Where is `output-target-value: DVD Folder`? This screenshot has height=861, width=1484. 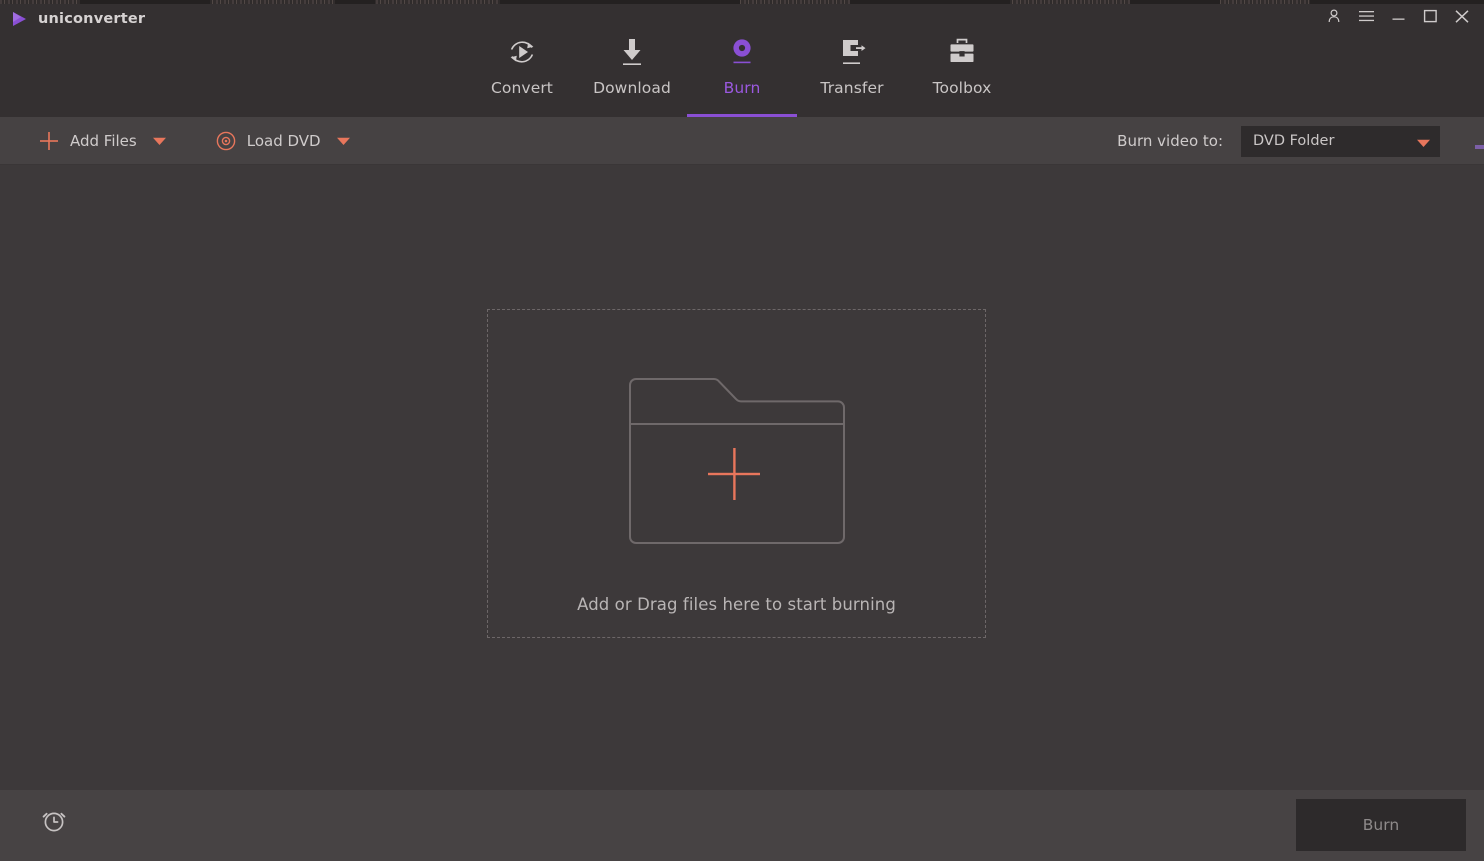 output-target-value: DVD Folder is located at coordinates (1294, 141).